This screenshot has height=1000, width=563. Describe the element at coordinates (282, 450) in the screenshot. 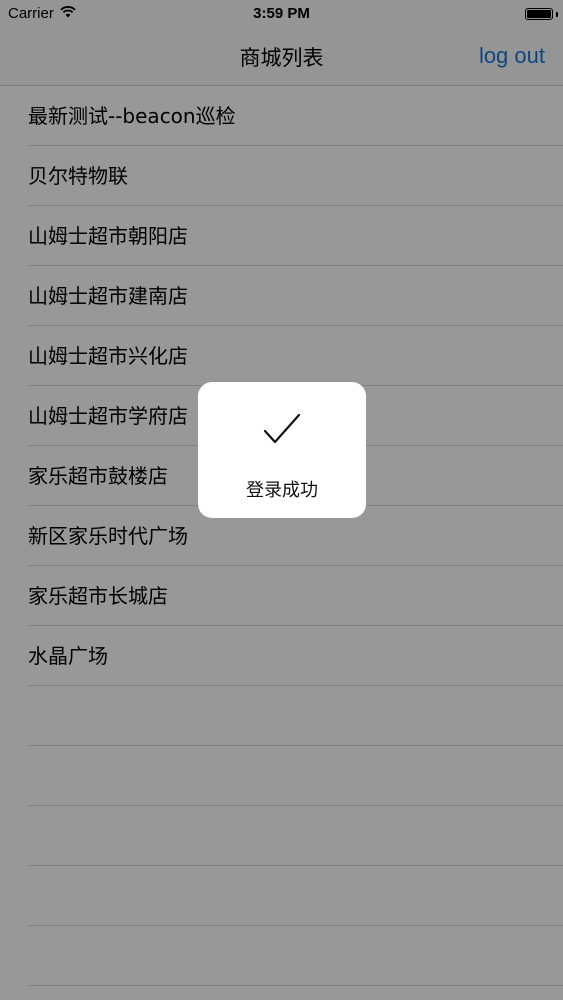

I see `success-toast: 登录成功` at that location.